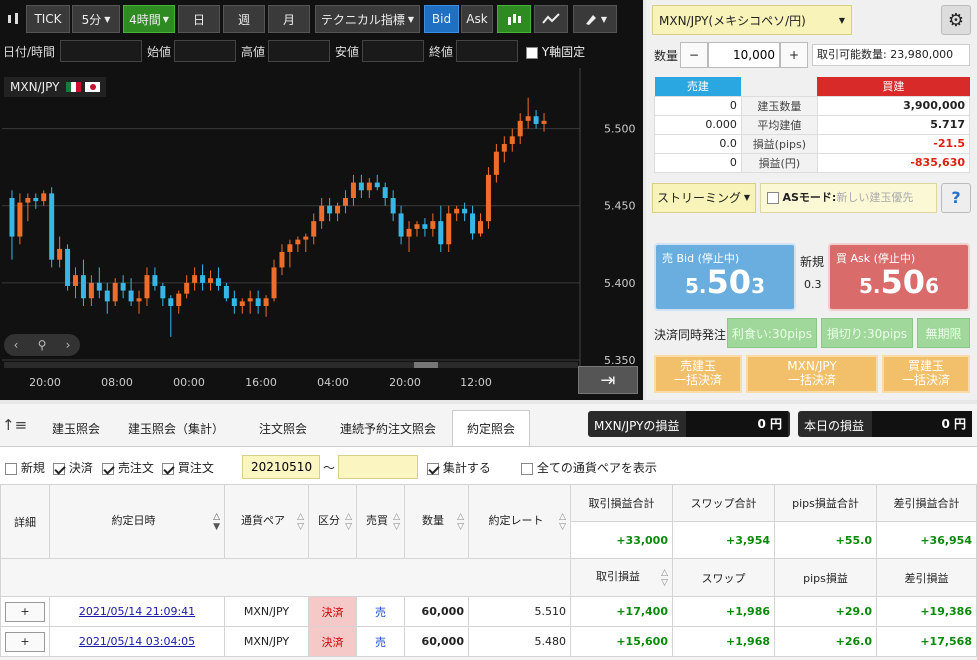 The width and height of the screenshot is (977, 660). What do you see at coordinates (14, 425) in the screenshot?
I see `sort-list-icon: ↑≡` at bounding box center [14, 425].